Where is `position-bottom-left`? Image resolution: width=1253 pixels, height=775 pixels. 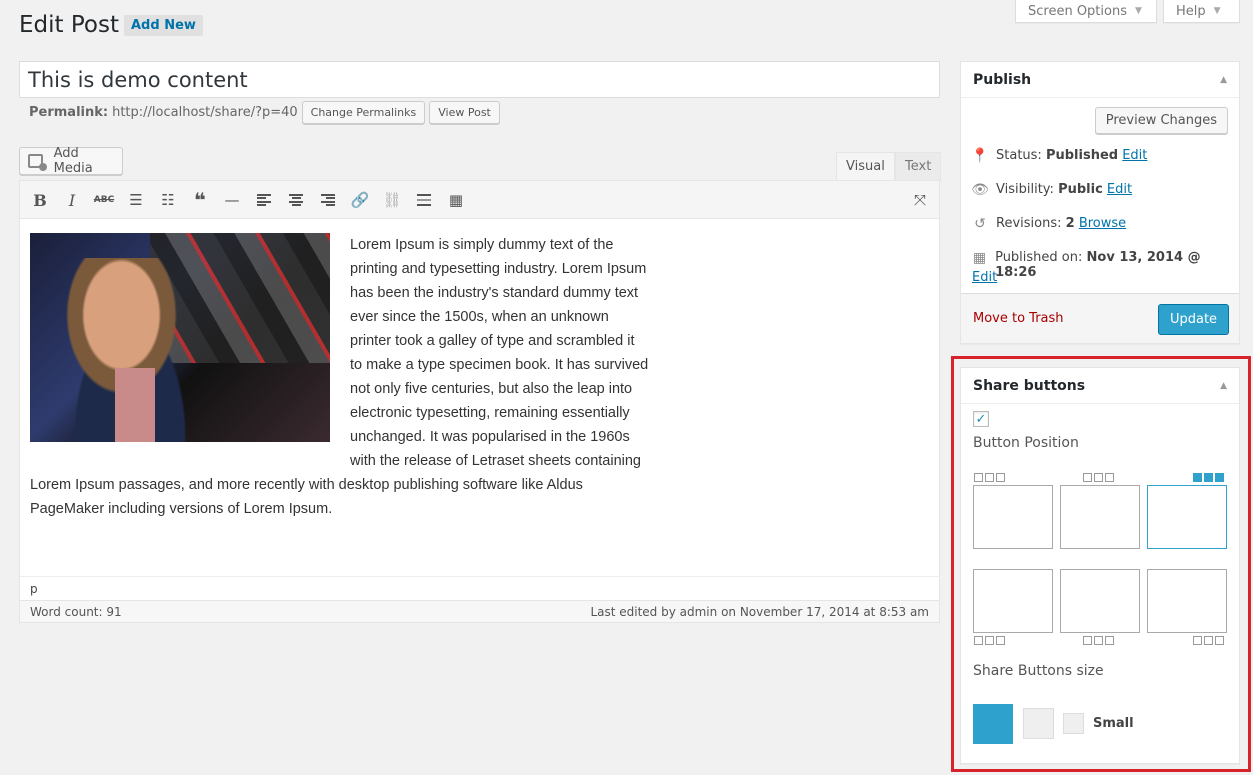
position-bottom-left is located at coordinates (1013, 601).